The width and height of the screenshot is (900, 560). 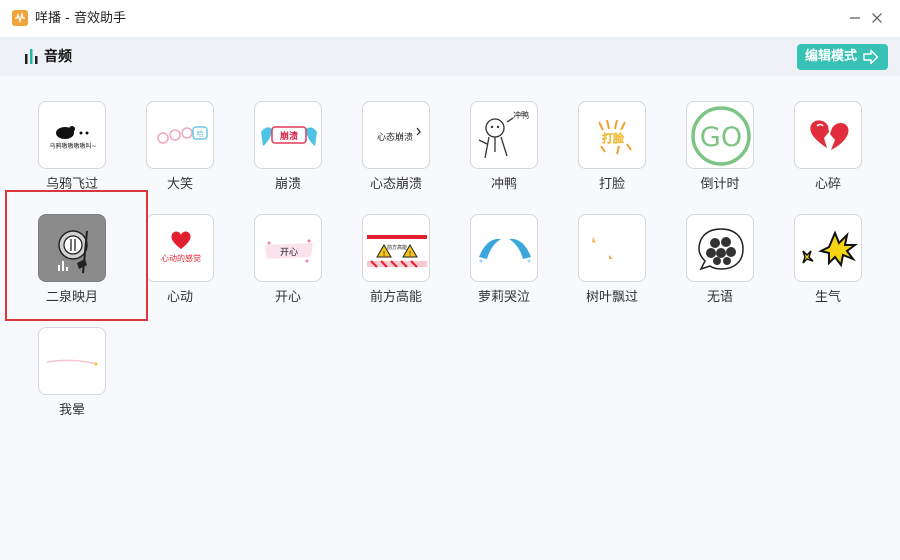 I want to click on sound-label: 崩溃, so click(x=287, y=184).